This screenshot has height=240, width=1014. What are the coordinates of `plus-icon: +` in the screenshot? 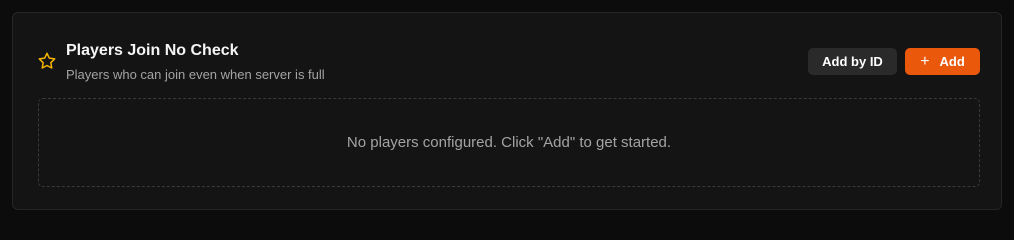 It's located at (925, 61).